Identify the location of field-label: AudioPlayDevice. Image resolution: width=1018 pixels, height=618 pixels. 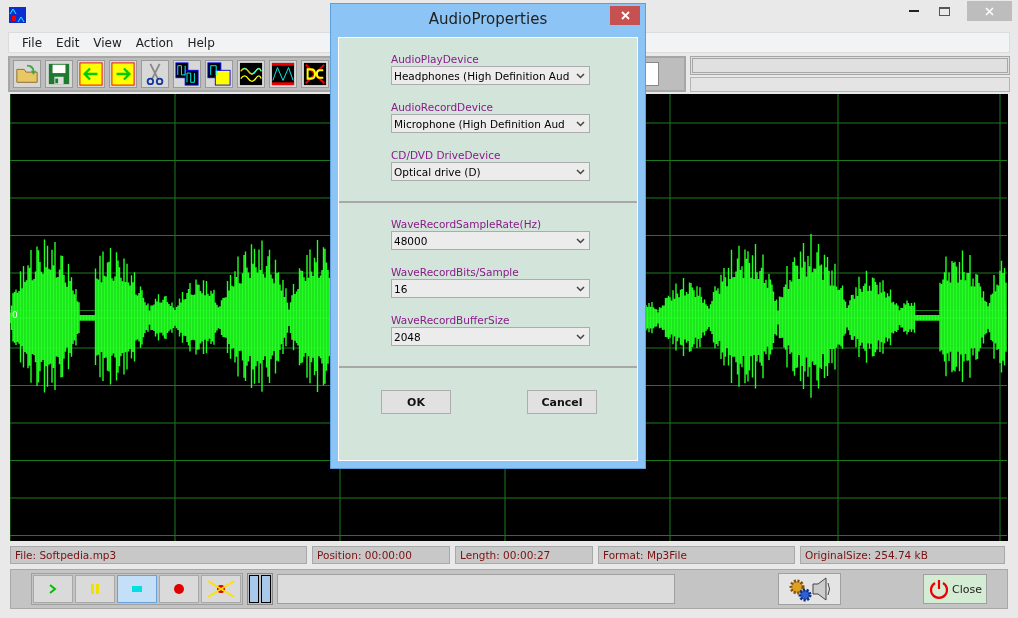
(435, 59).